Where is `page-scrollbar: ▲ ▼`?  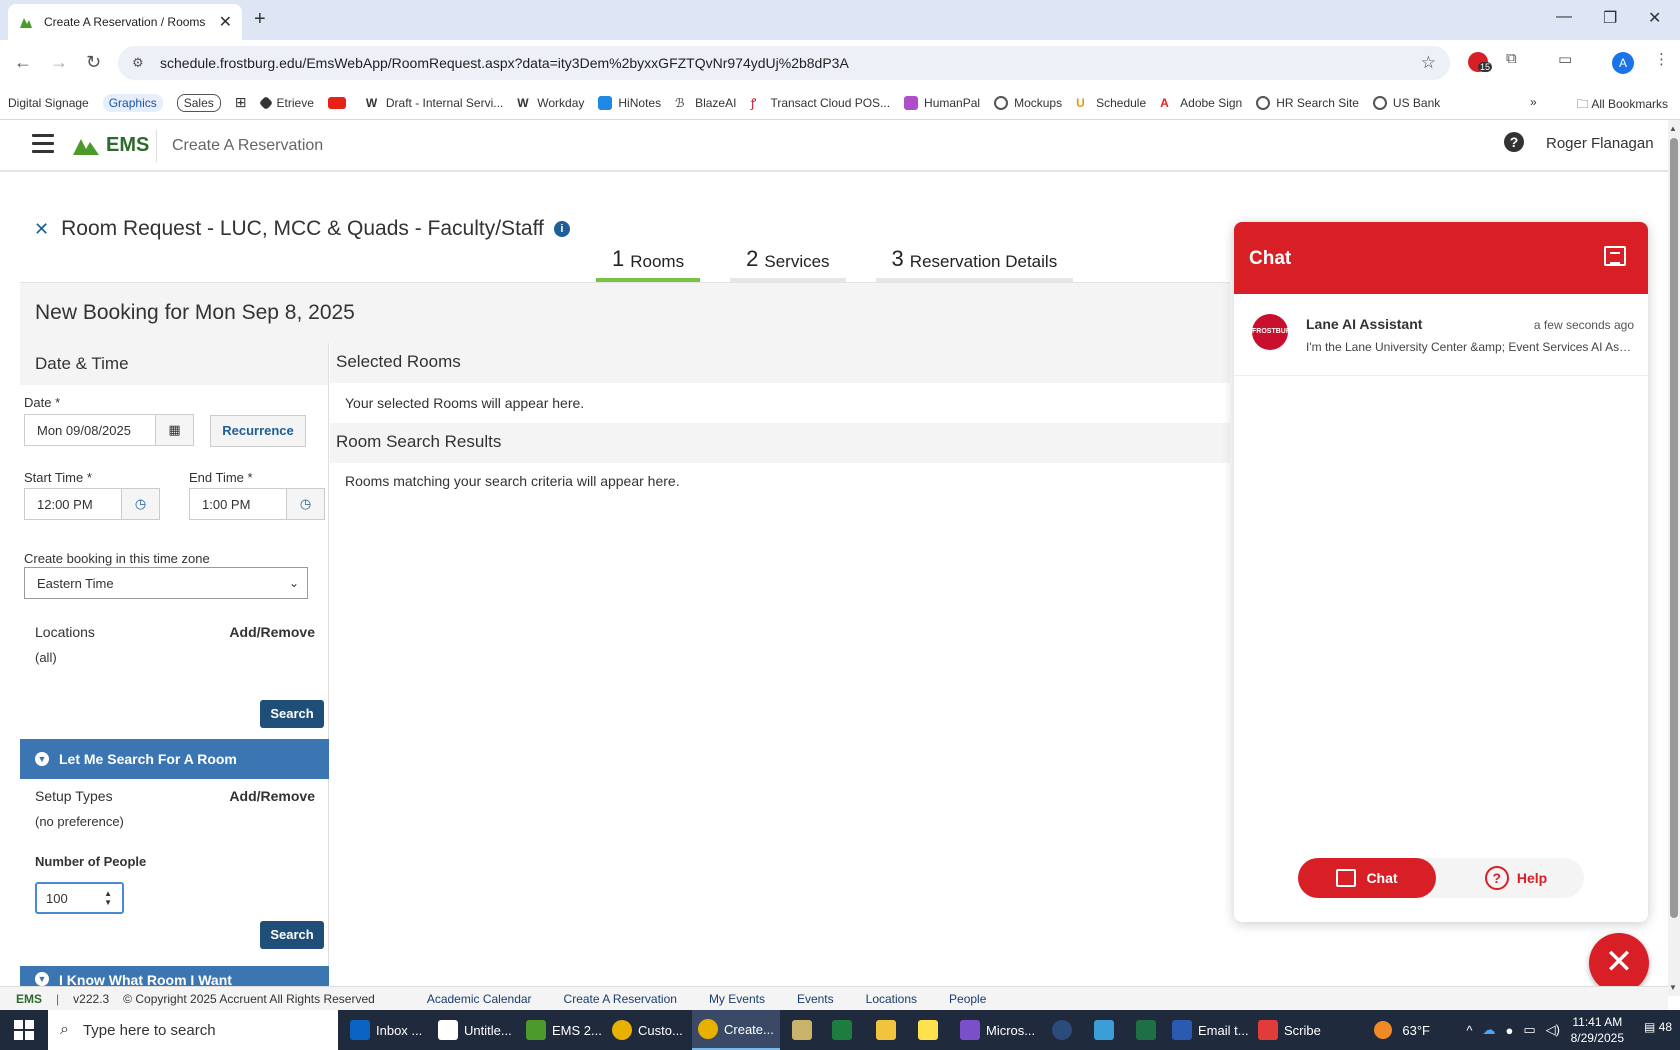
page-scrollbar: ▲ ▼ is located at coordinates (1674, 558).